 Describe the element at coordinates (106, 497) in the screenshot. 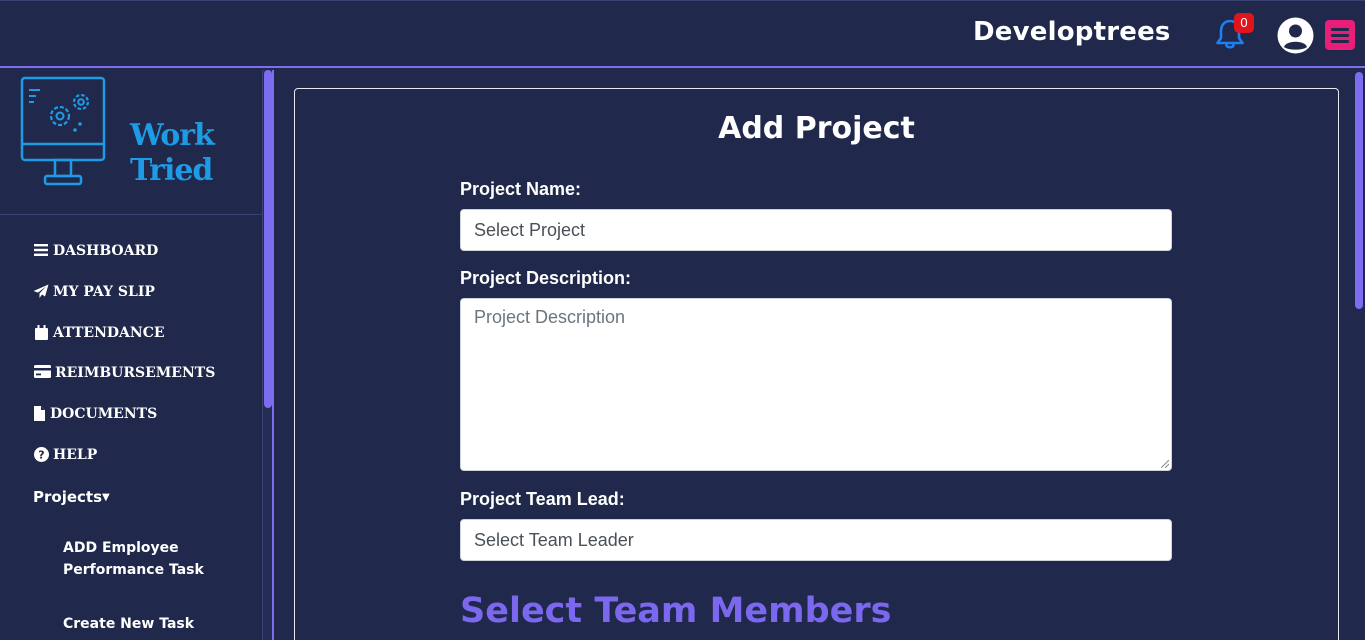

I see `caret-down-icon: ▼` at that location.